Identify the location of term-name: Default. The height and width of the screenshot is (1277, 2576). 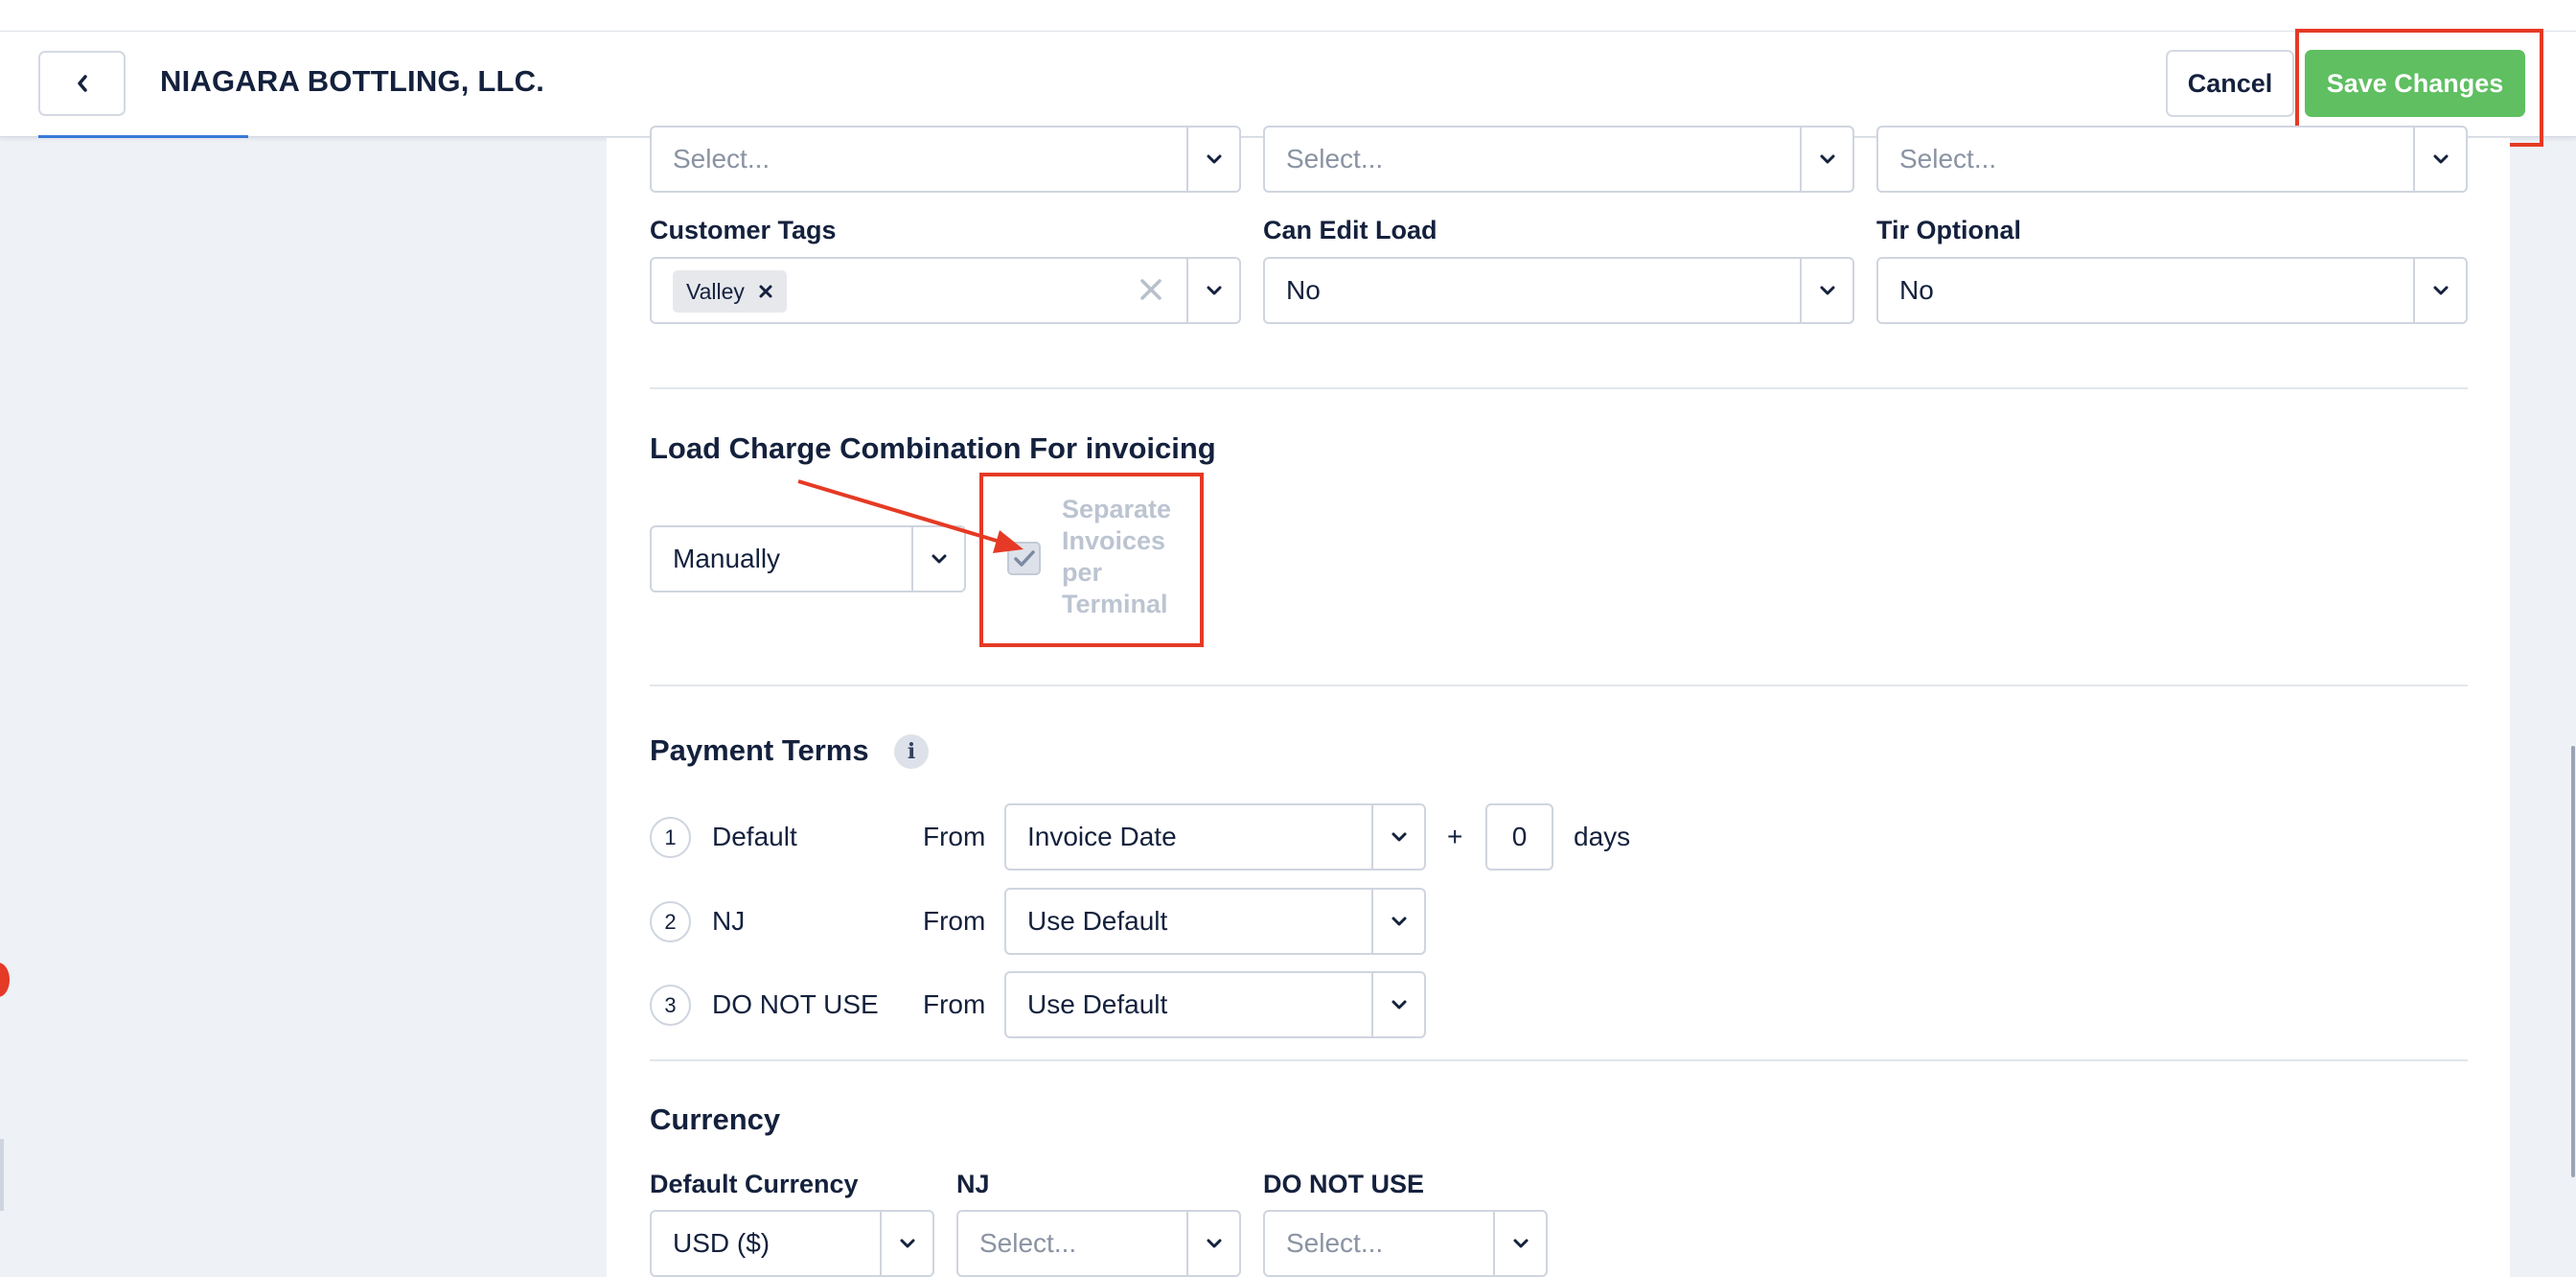
(754, 837).